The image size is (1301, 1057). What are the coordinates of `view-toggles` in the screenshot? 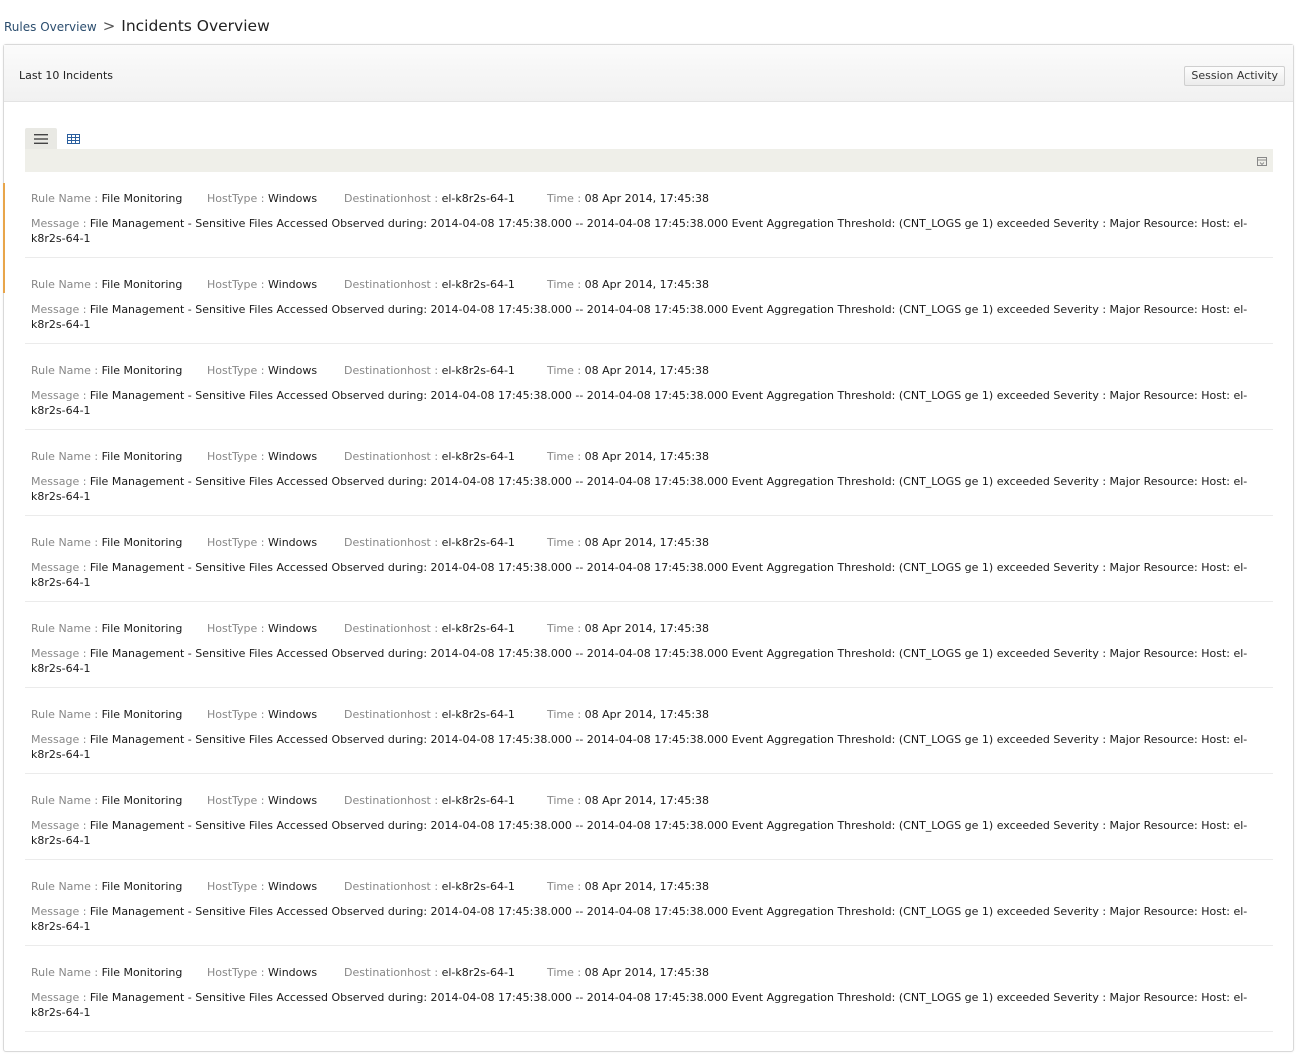 It's located at (57, 138).